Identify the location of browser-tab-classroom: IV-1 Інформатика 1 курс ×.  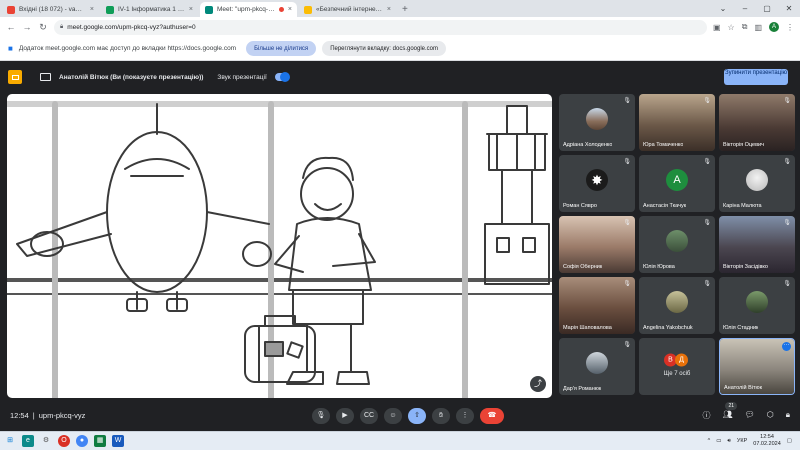
(149, 9).